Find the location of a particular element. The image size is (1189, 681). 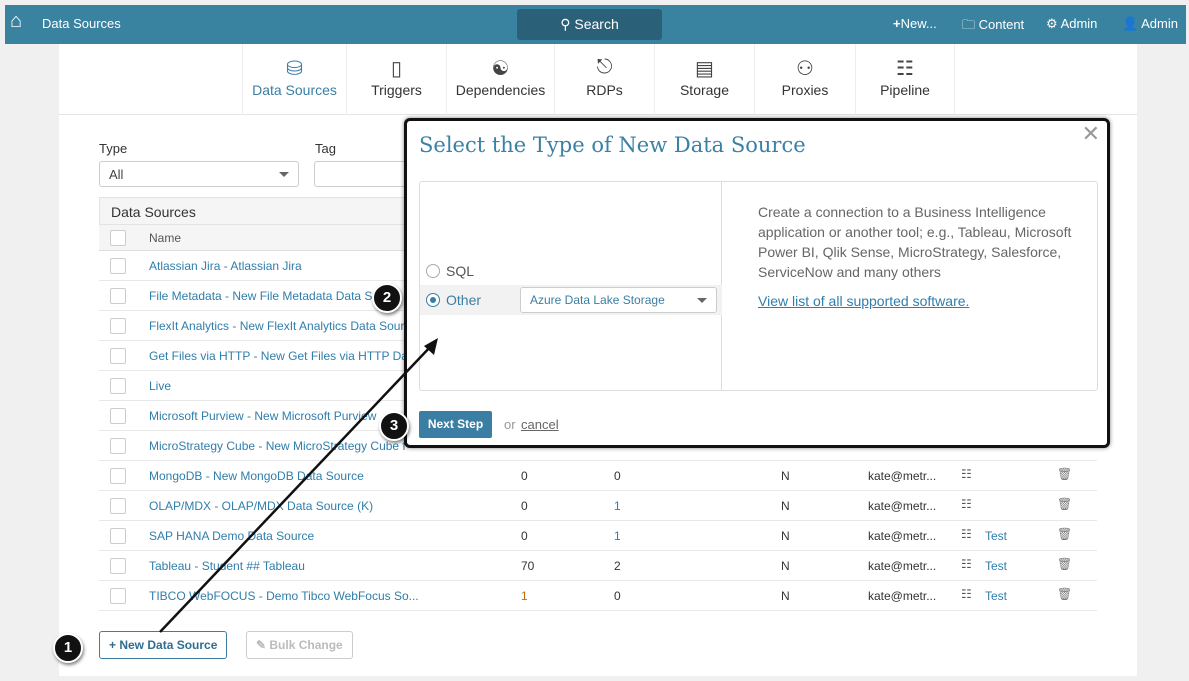

nav-proxies: ⚇ Proxies is located at coordinates (804, 79).